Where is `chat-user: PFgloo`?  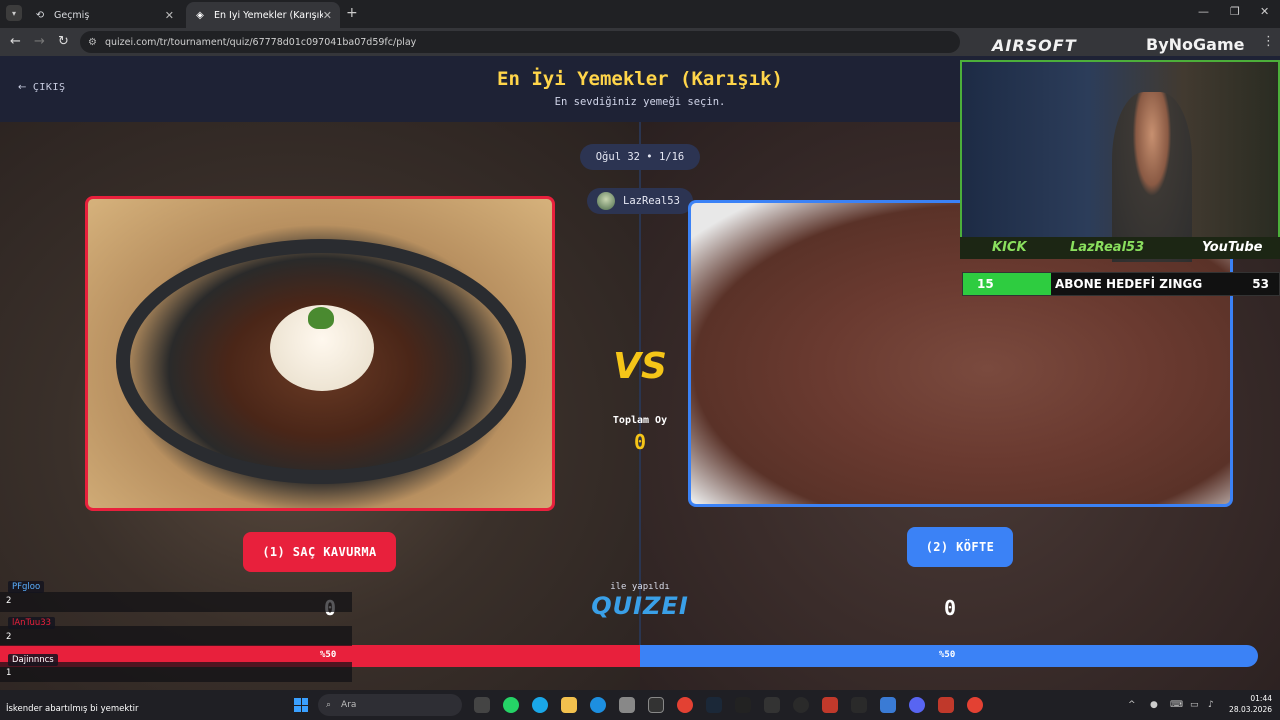 chat-user: PFgloo is located at coordinates (26, 587).